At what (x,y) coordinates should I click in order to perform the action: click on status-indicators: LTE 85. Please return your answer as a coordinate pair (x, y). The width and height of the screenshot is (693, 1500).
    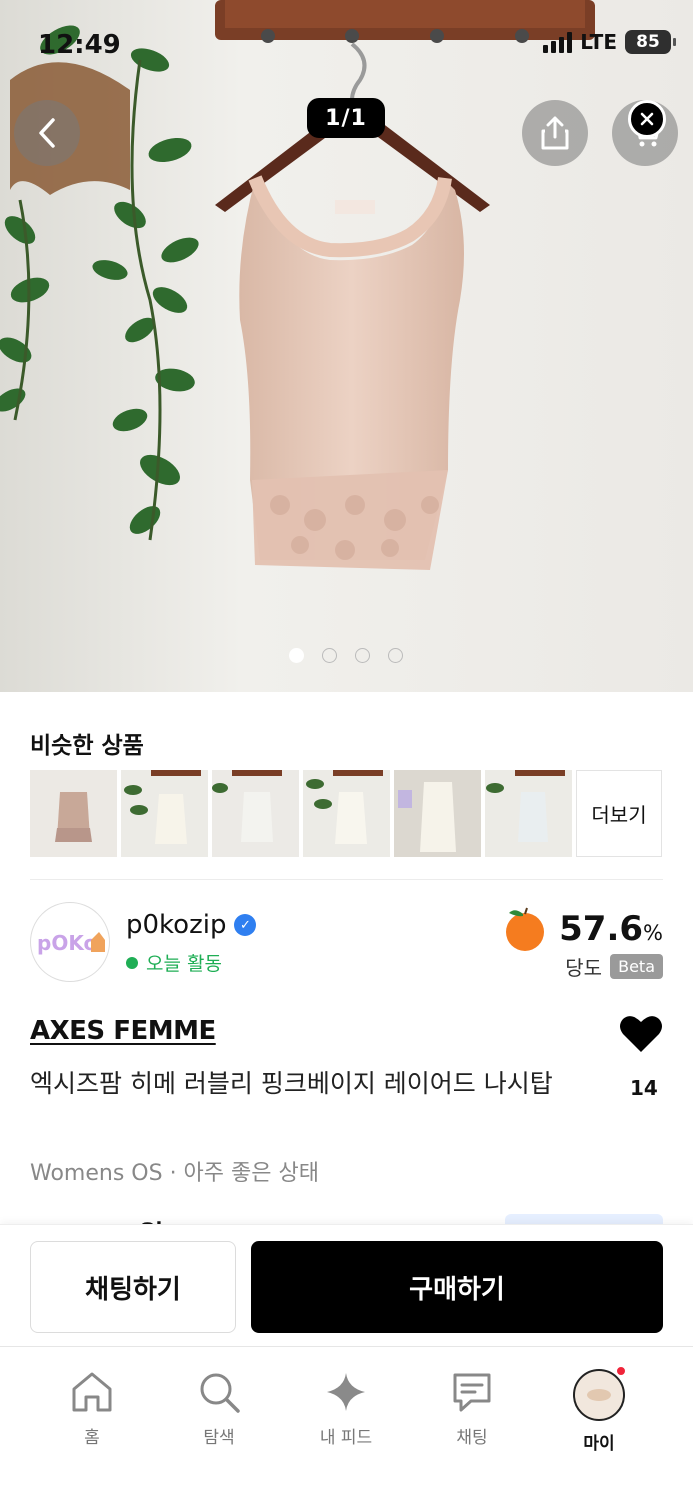
    Looking at the image, I should click on (609, 42).